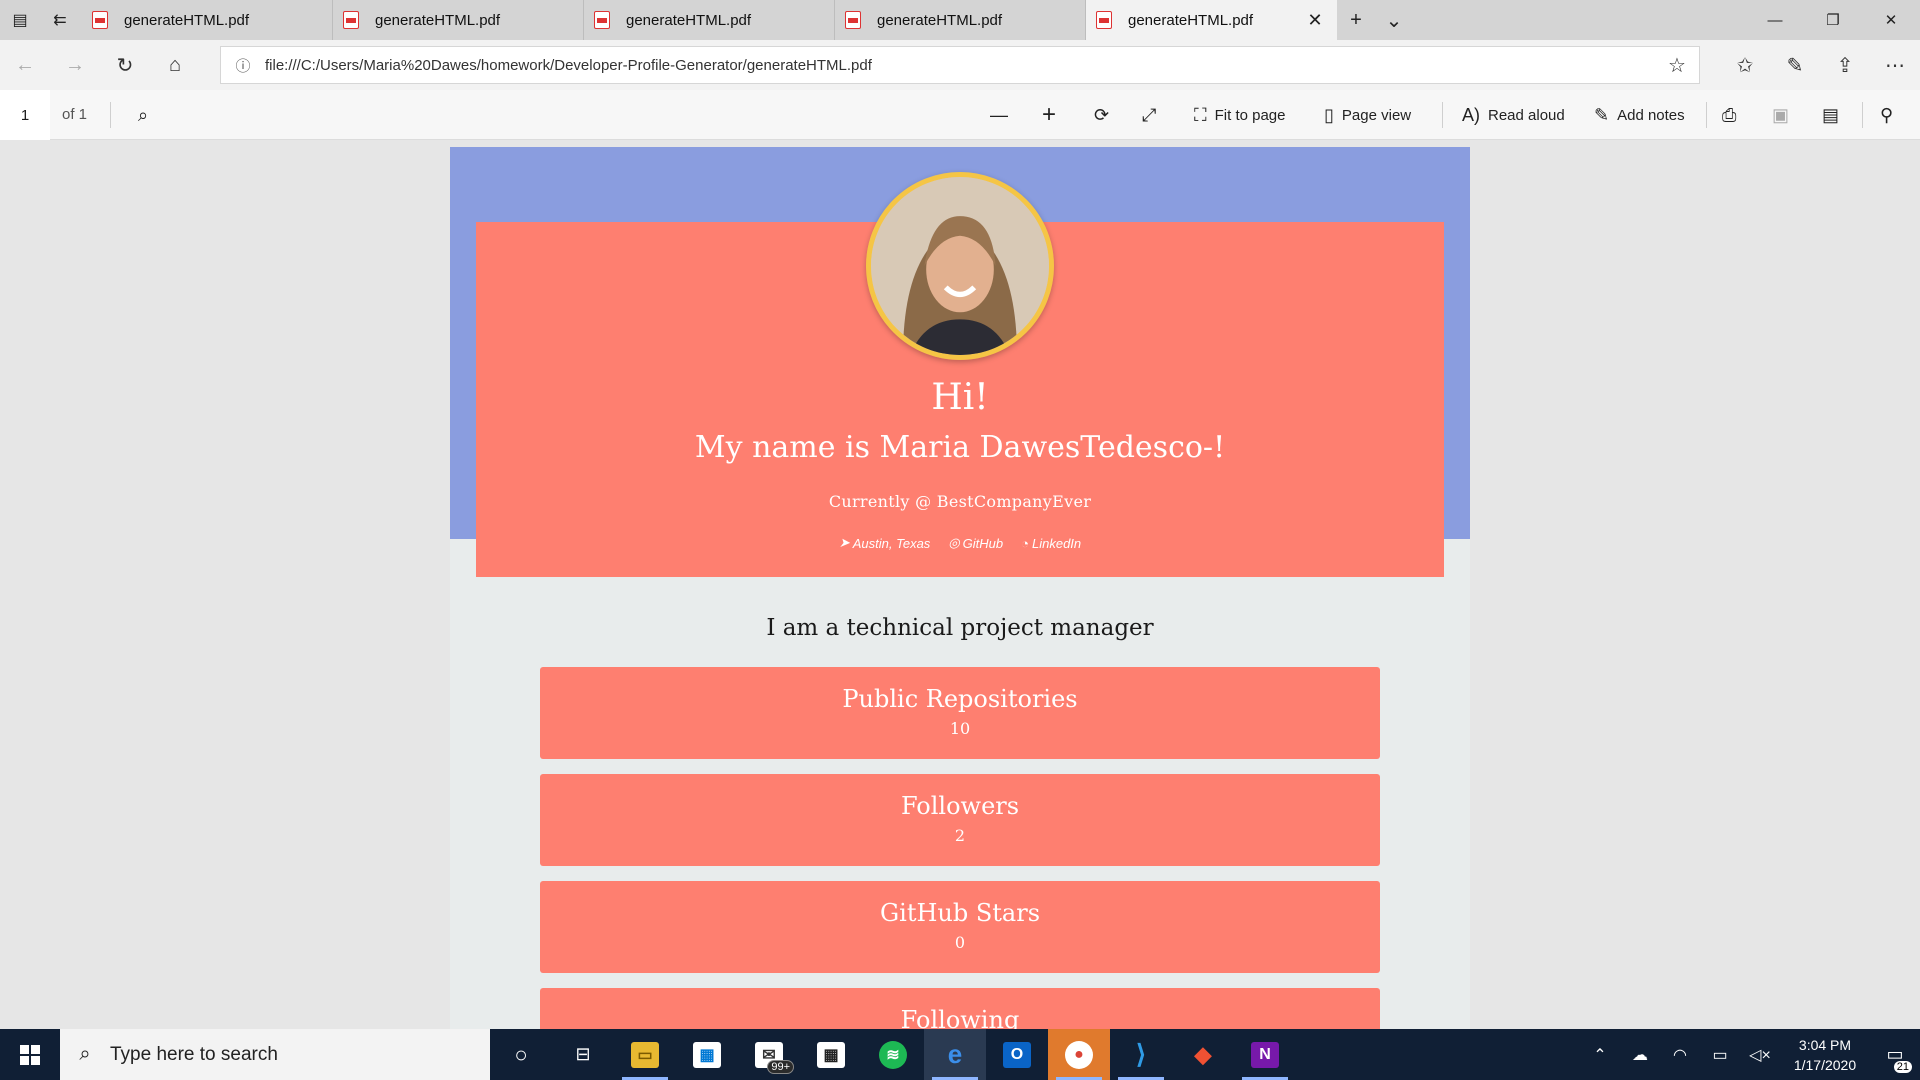 The image size is (1920, 1080). What do you see at coordinates (1775, 20) in the screenshot?
I see `minimize-icon: —` at bounding box center [1775, 20].